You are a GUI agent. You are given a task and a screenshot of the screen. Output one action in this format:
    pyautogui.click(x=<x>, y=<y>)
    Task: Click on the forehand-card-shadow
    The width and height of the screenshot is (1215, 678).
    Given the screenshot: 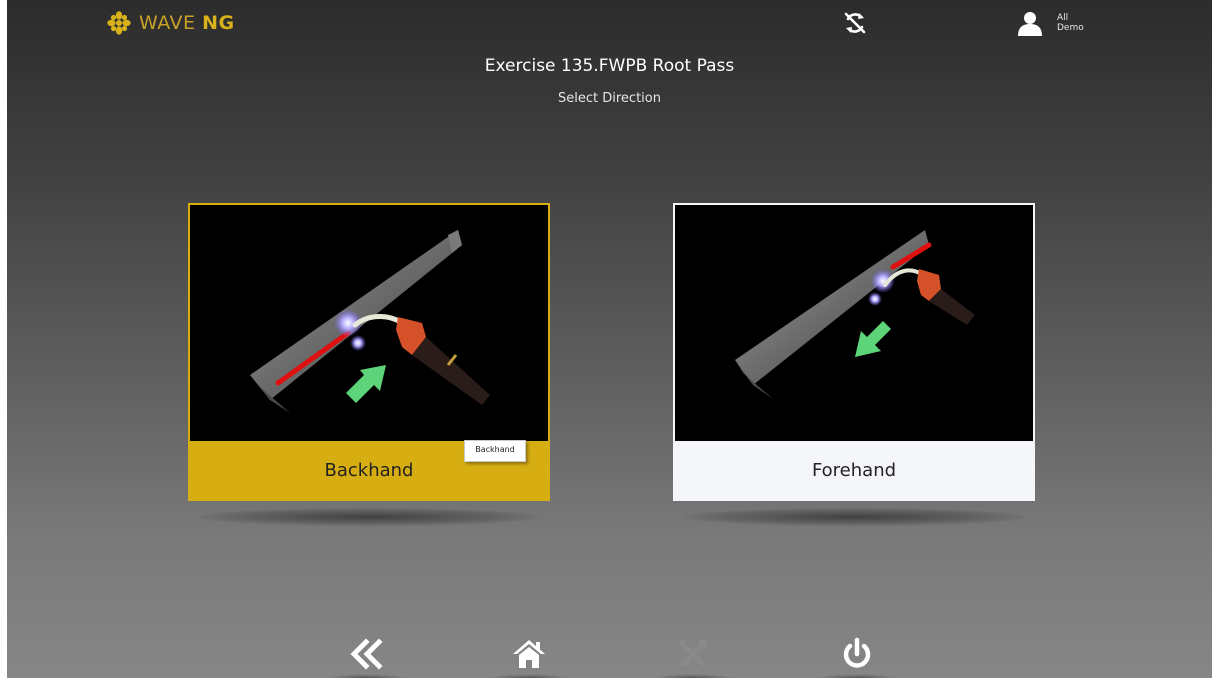 What is the action you would take?
    pyautogui.click(x=854, y=517)
    